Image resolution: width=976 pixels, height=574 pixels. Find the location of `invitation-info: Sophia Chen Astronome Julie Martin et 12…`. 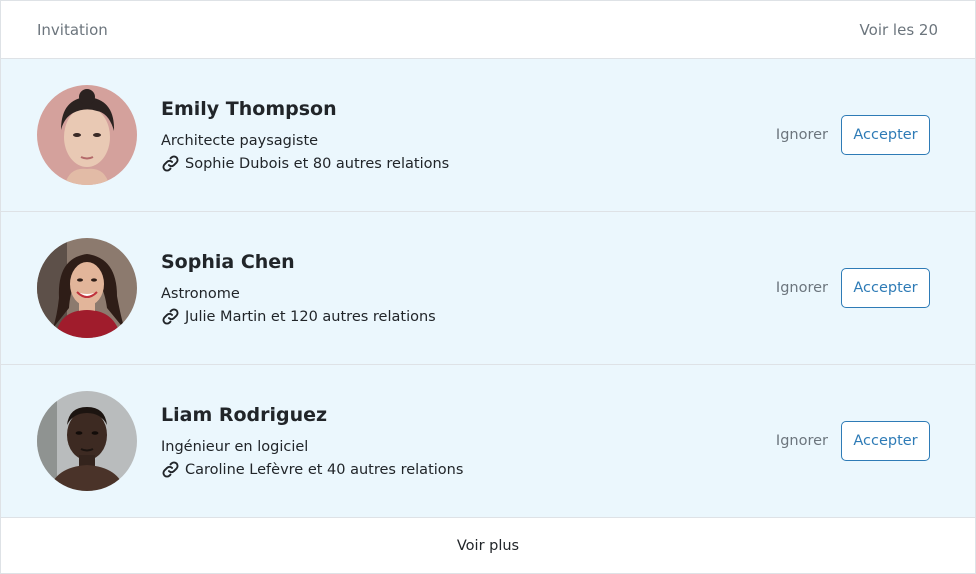

invitation-info: Sophia Chen Astronome Julie Martin et 12… is located at coordinates (468, 288).